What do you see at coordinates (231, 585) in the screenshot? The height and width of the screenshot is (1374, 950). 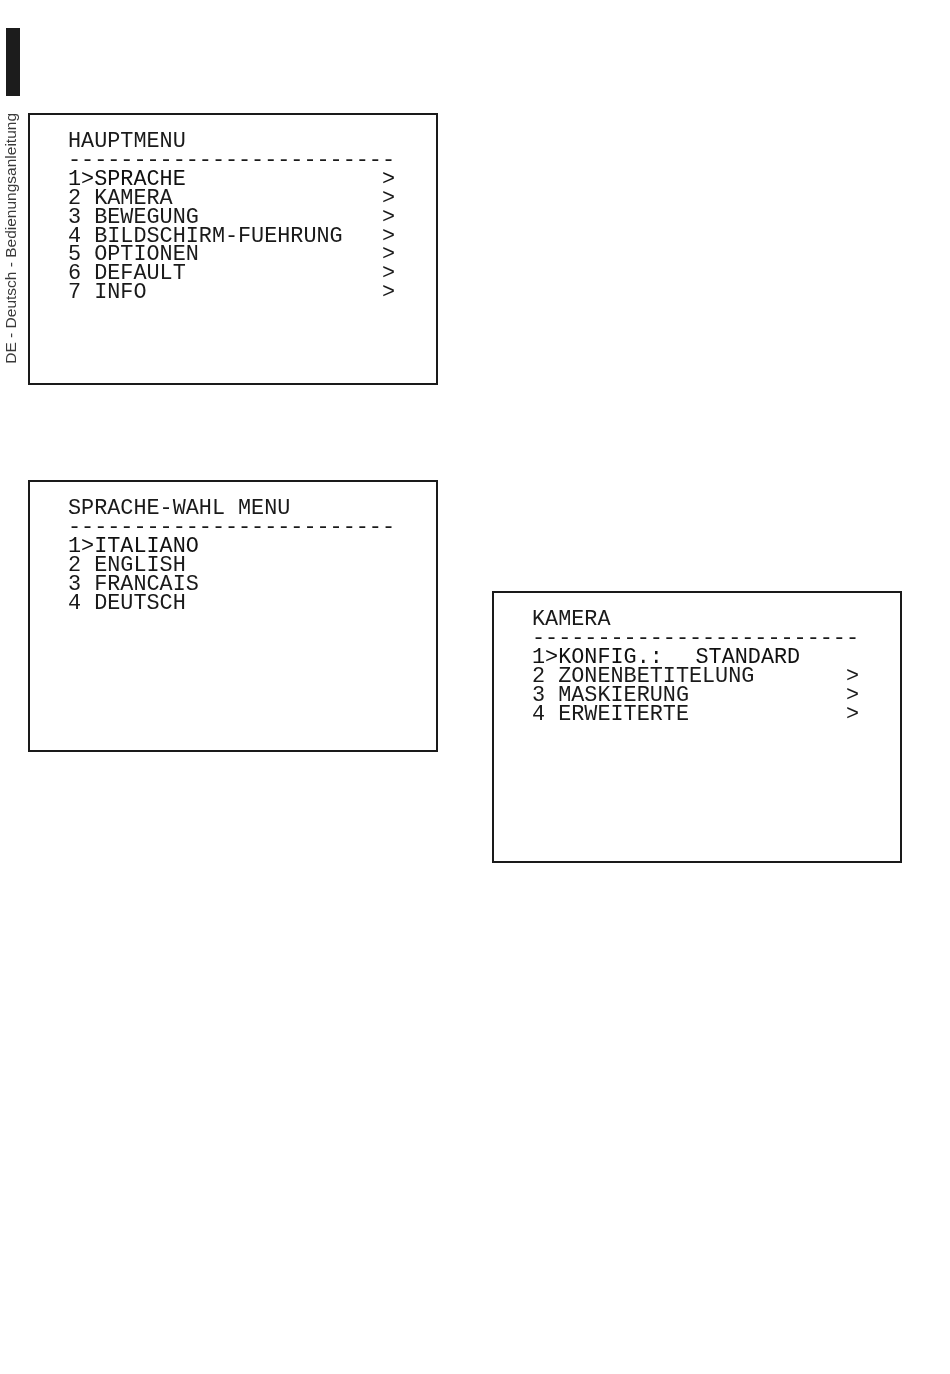 I see `menu-item: 3 FRANCAIS` at bounding box center [231, 585].